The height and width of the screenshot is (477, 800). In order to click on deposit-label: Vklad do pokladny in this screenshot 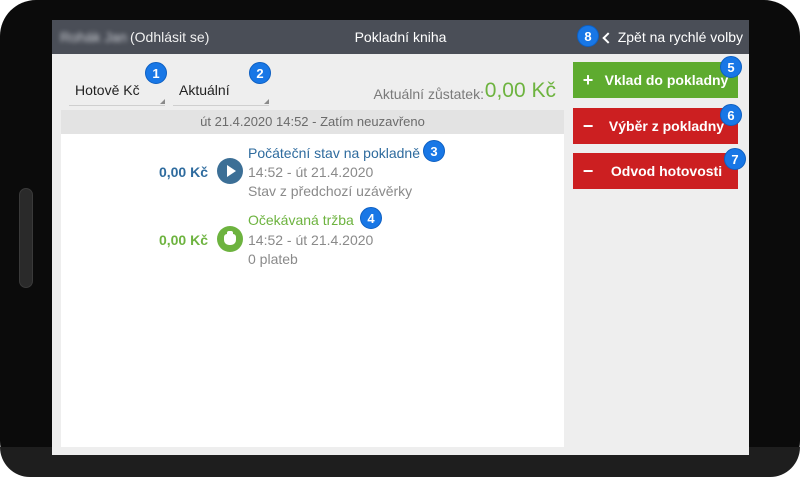, I will do `click(666, 80)`.